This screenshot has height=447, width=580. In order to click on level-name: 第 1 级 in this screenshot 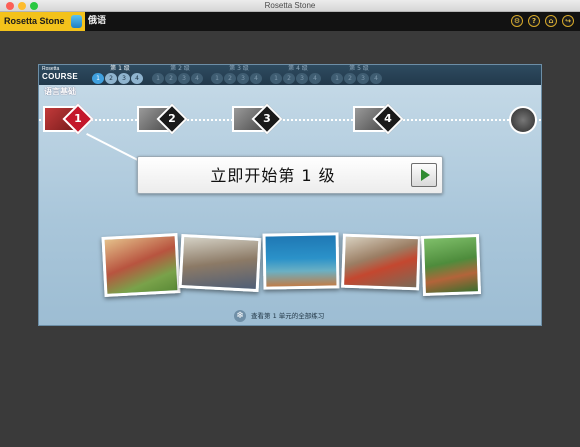, I will do `click(120, 68)`.